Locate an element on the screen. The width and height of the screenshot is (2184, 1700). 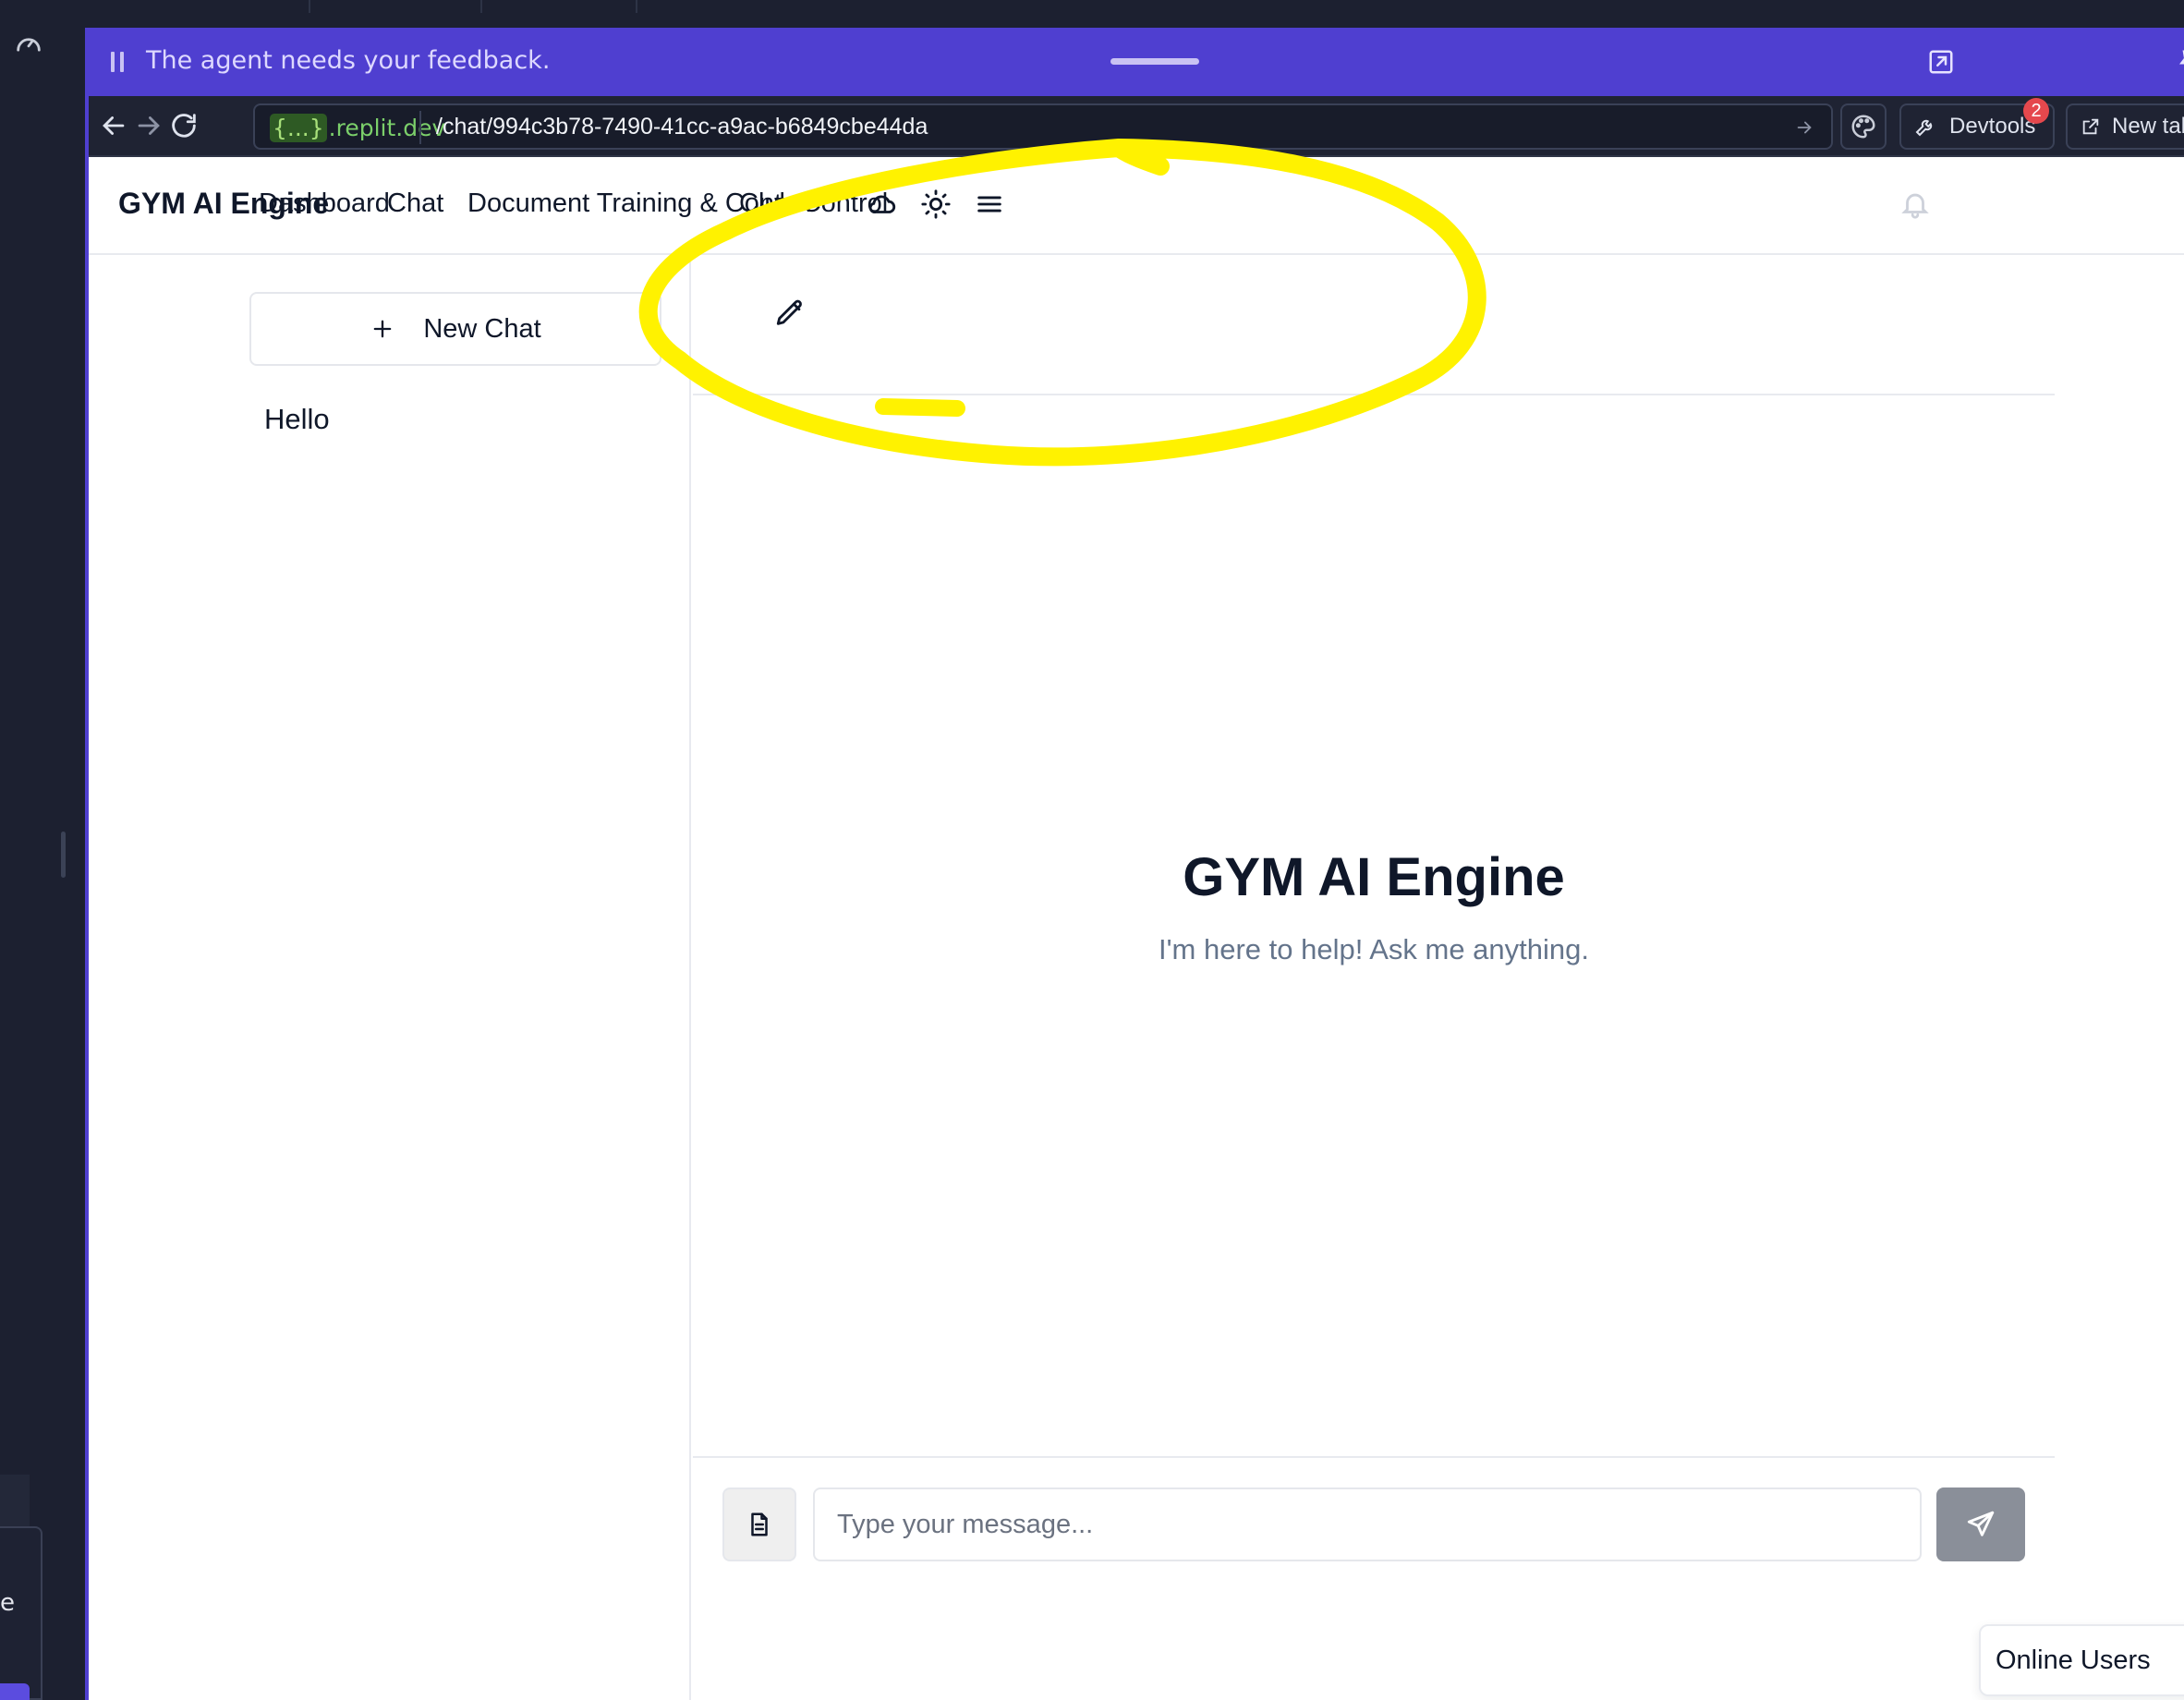
expand-icon is located at coordinates (1941, 62).